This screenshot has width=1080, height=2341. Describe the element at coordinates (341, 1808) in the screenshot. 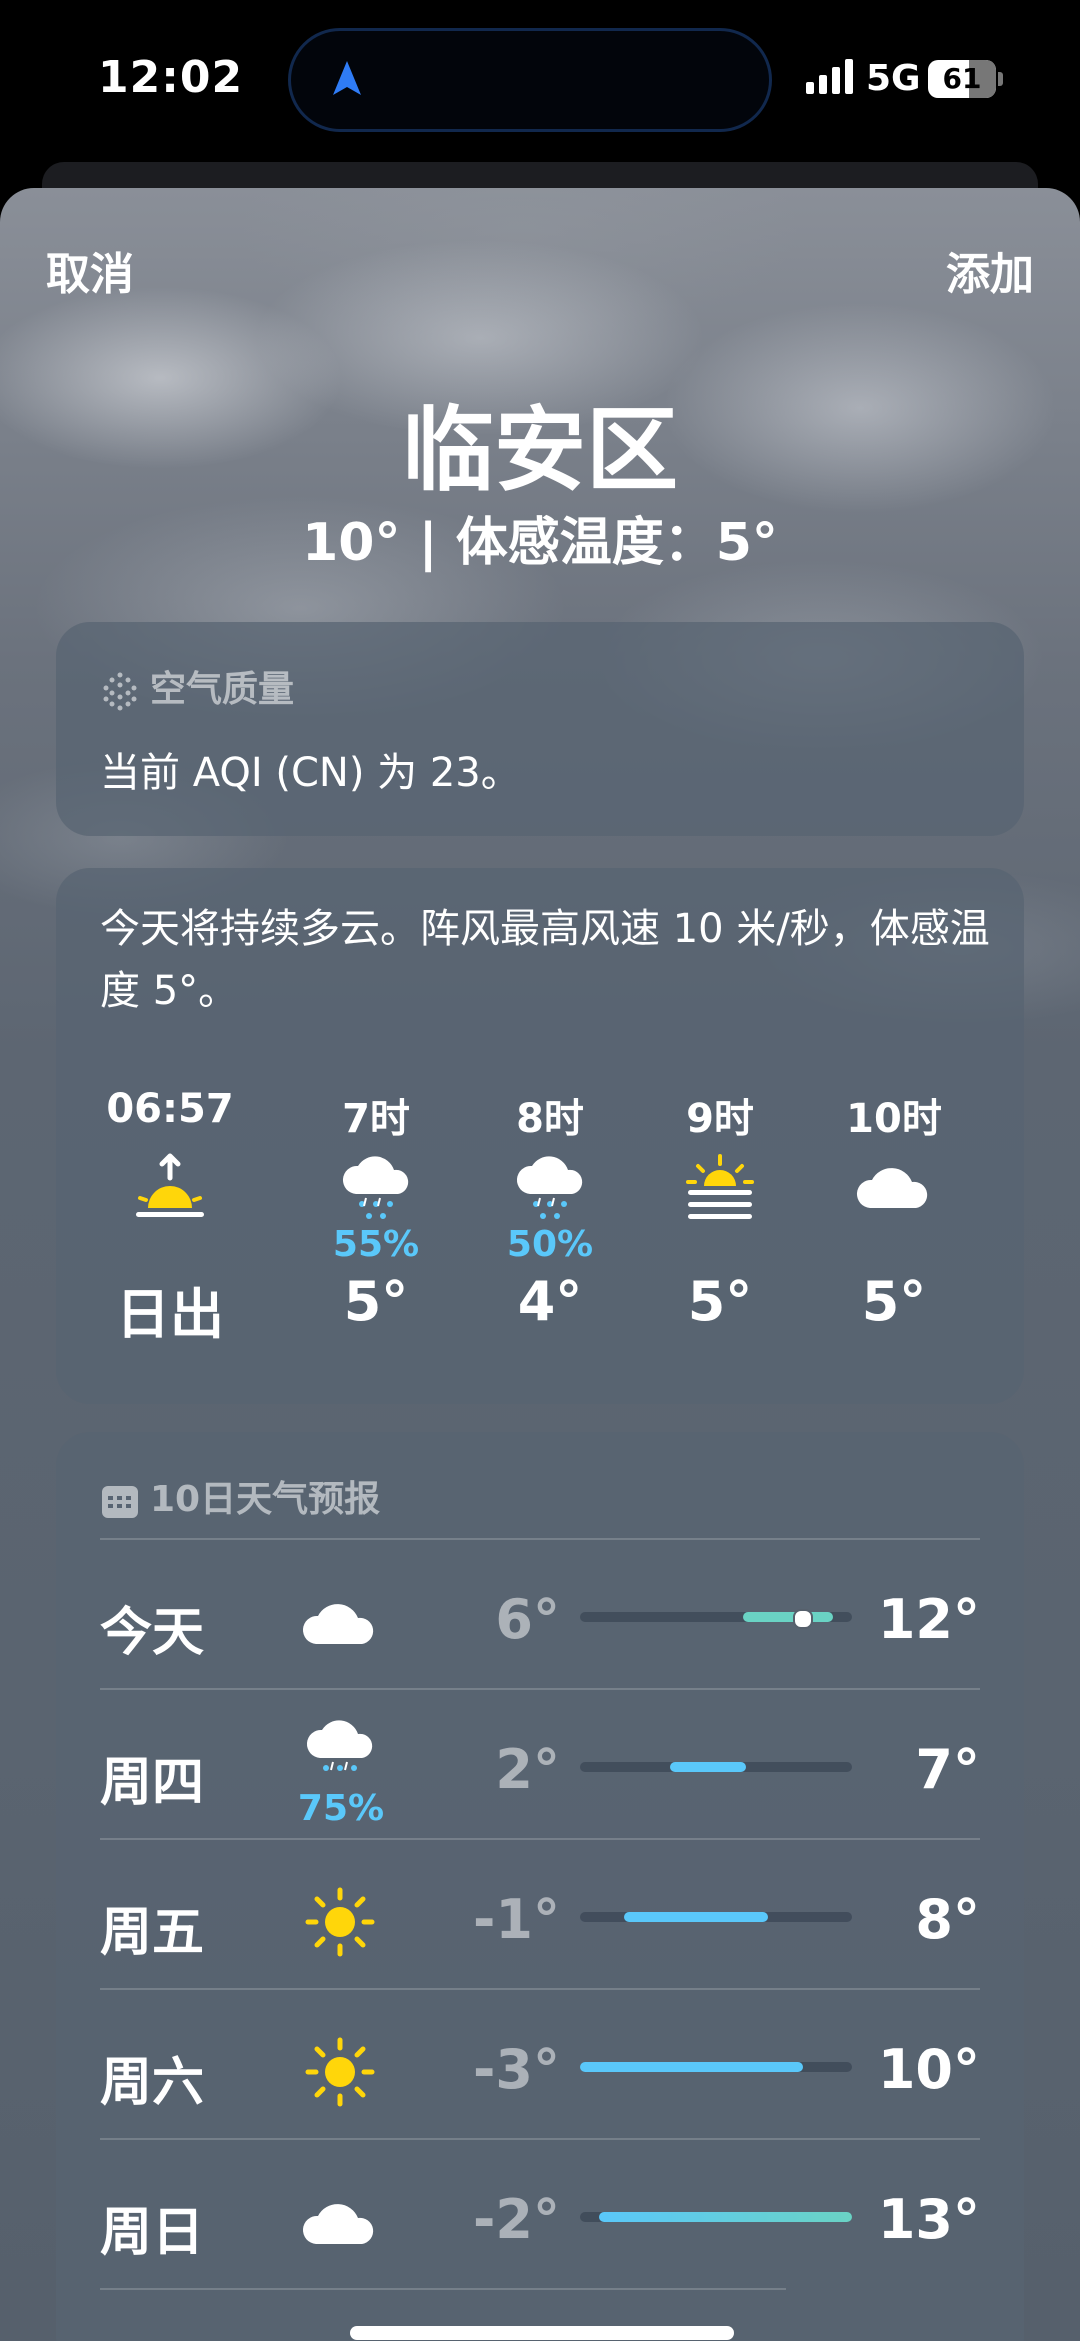

I see `precip-chance: 75%` at that location.